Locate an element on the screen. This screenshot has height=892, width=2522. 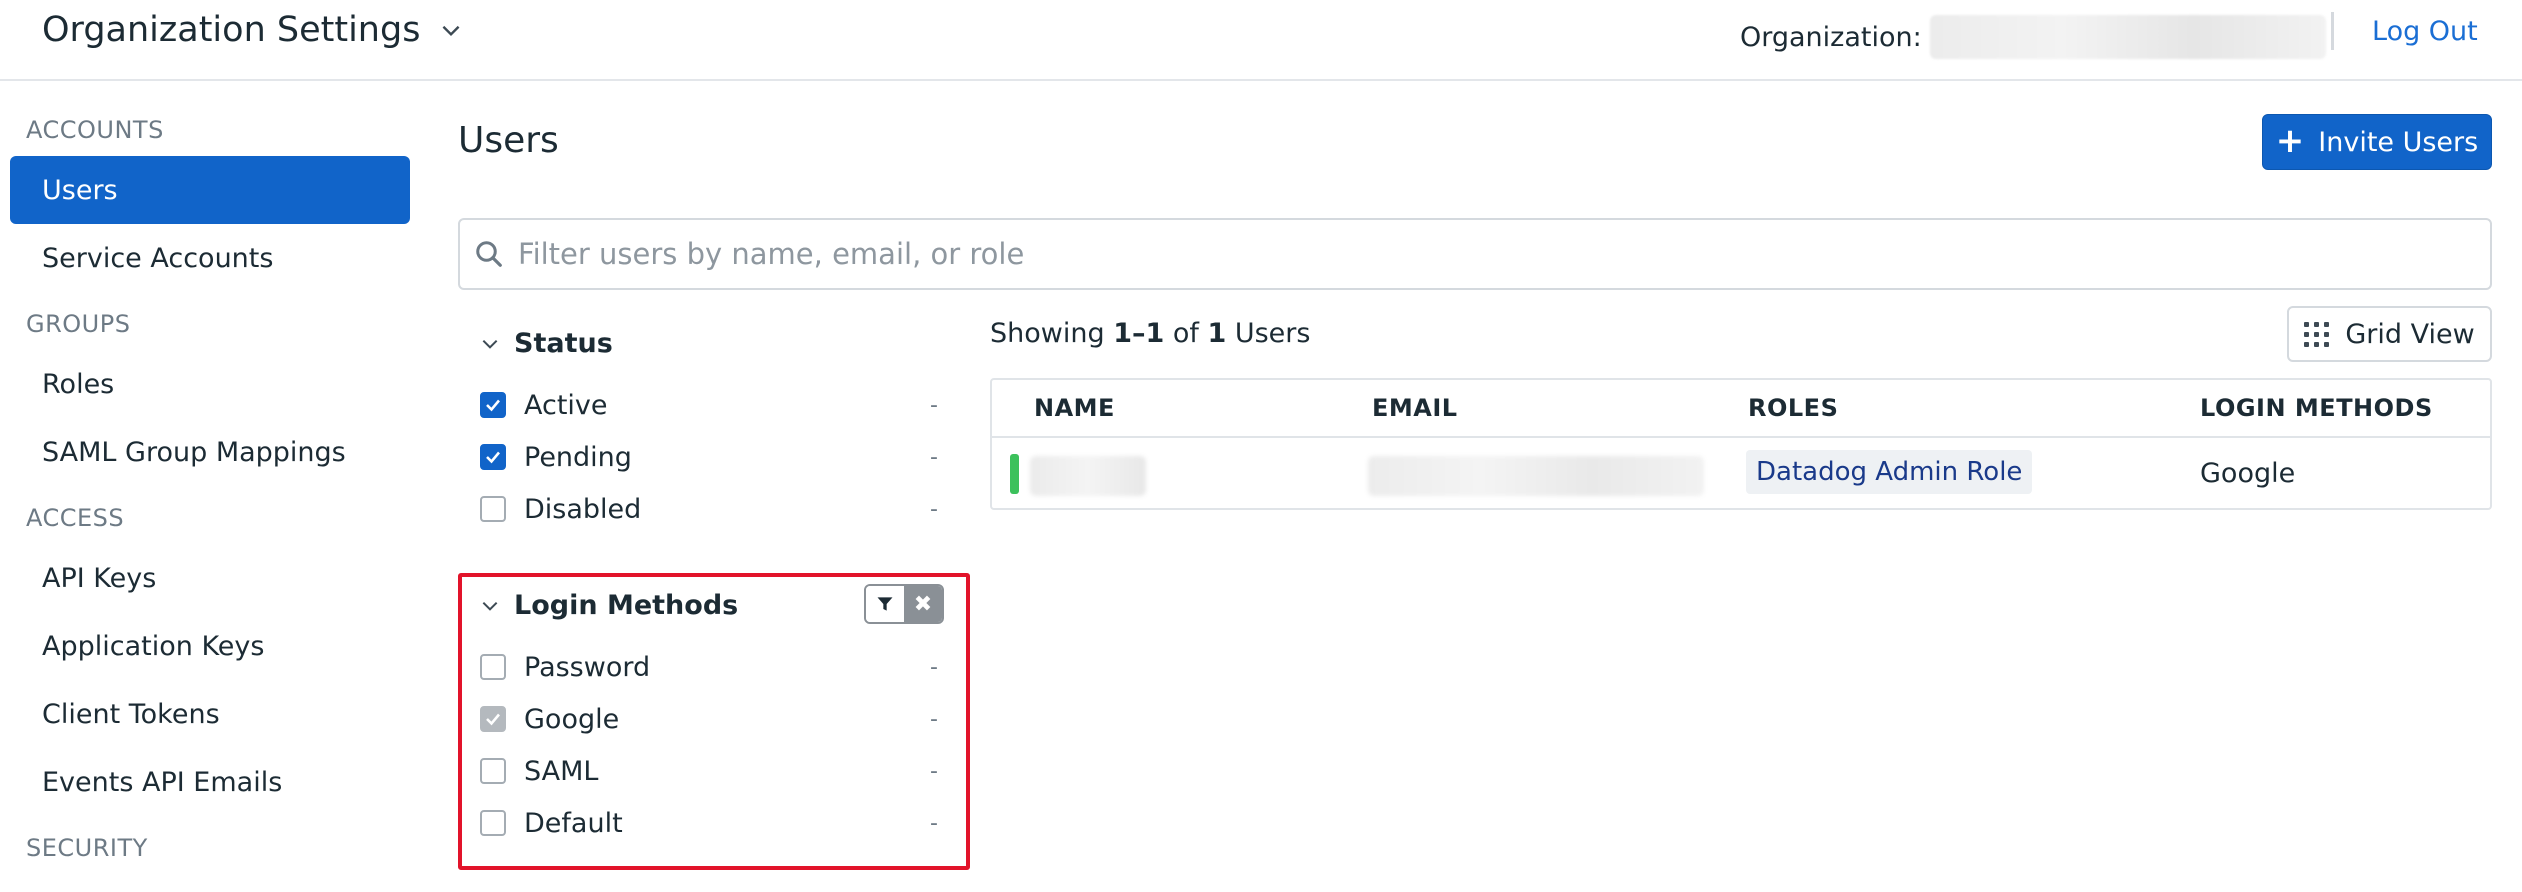
sidebar-item-application-keys: Application Keys is located at coordinates (210, 646).